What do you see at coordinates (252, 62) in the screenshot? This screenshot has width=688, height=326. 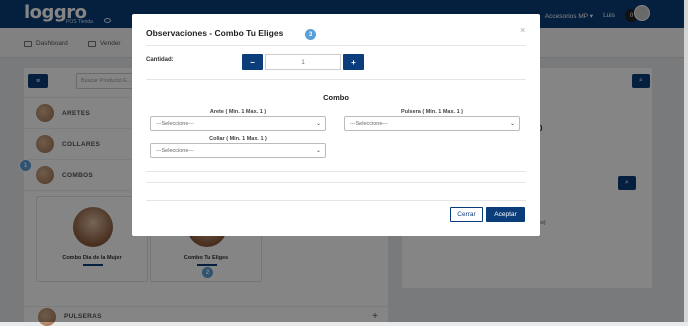 I see `quantity-decrement-button: −` at bounding box center [252, 62].